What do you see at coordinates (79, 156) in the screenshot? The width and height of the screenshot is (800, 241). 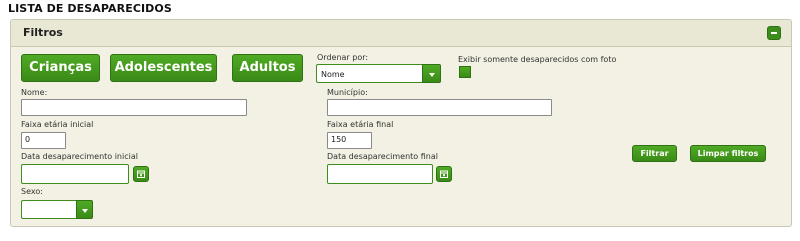 I see `data-inicial-label: Data desaparecimento inicial` at bounding box center [79, 156].